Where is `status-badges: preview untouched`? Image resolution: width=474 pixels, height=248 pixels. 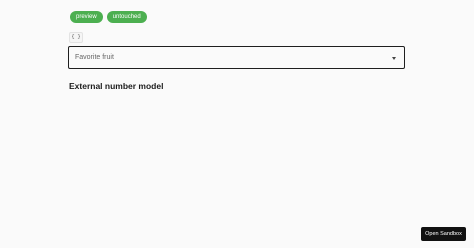 status-badges: preview untouched is located at coordinates (108, 17).